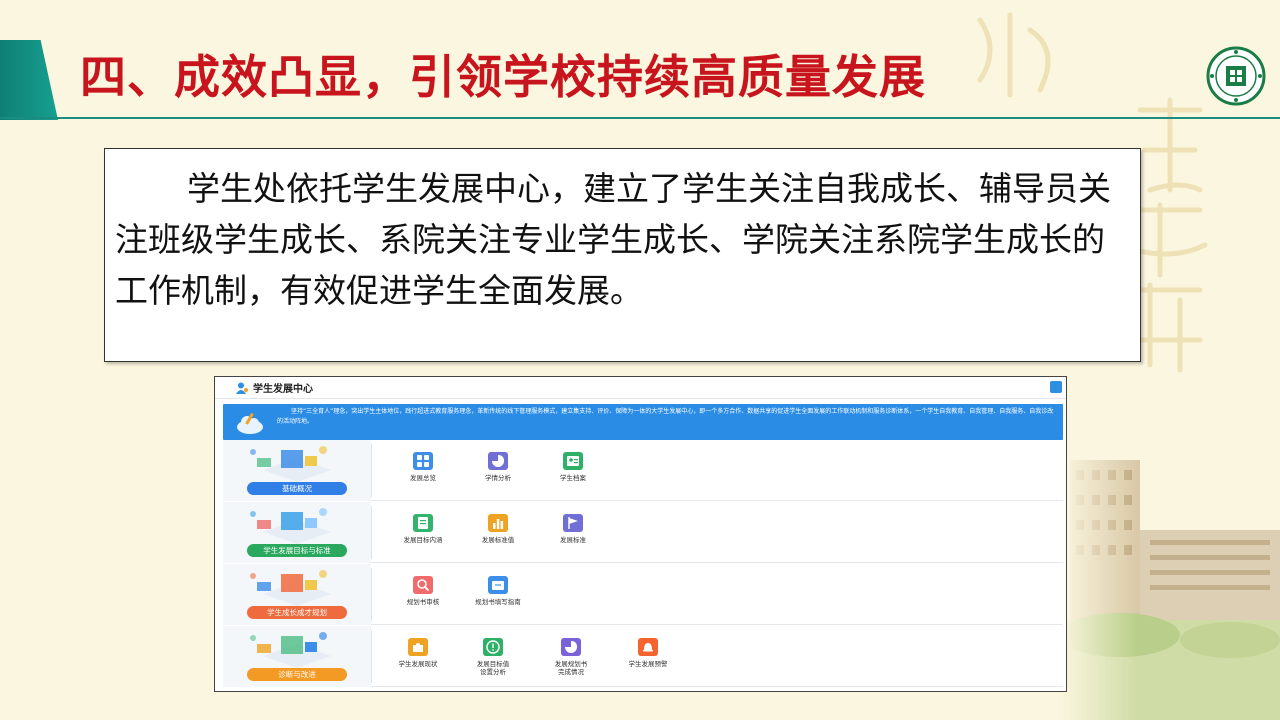 The image size is (1280, 720). I want to click on app-label: 学情分析, so click(498, 478).